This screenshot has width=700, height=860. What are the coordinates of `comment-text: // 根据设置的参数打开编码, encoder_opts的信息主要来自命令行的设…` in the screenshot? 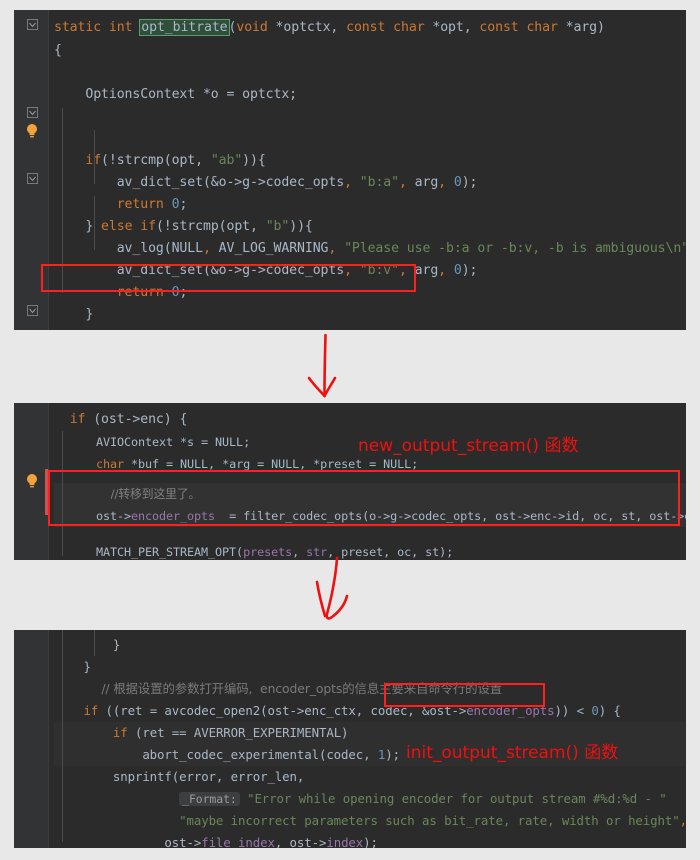 It's located at (294, 688).